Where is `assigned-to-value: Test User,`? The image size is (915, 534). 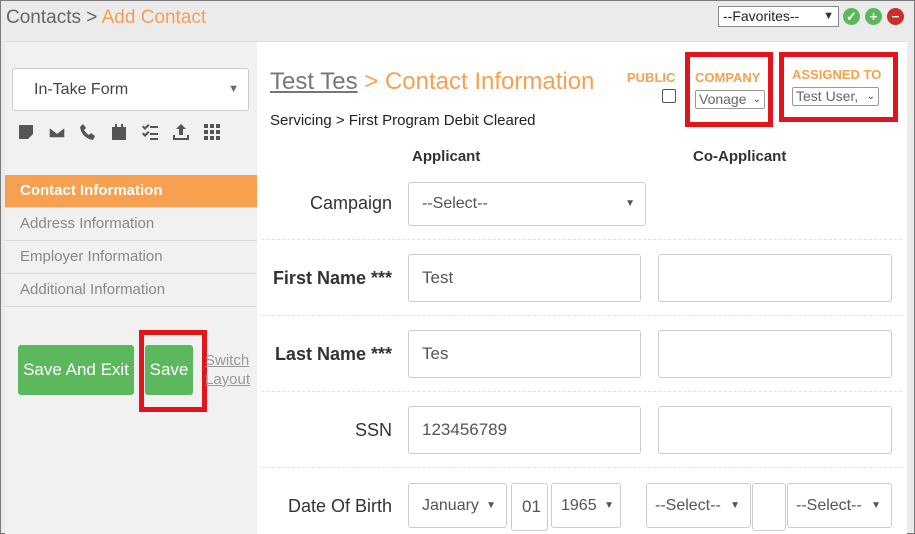 assigned-to-value: Test User, is located at coordinates (827, 96).